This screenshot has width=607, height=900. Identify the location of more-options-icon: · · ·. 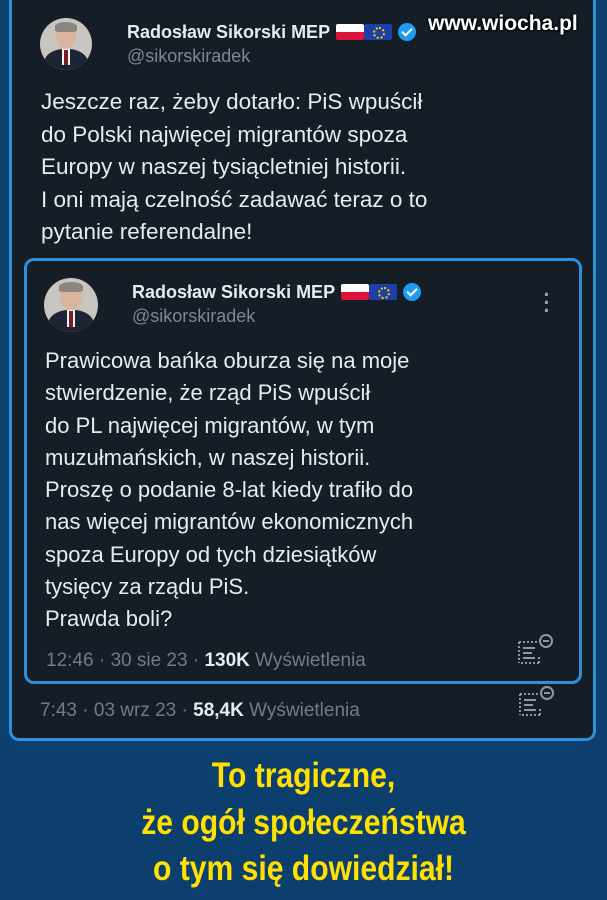
(547, 303).